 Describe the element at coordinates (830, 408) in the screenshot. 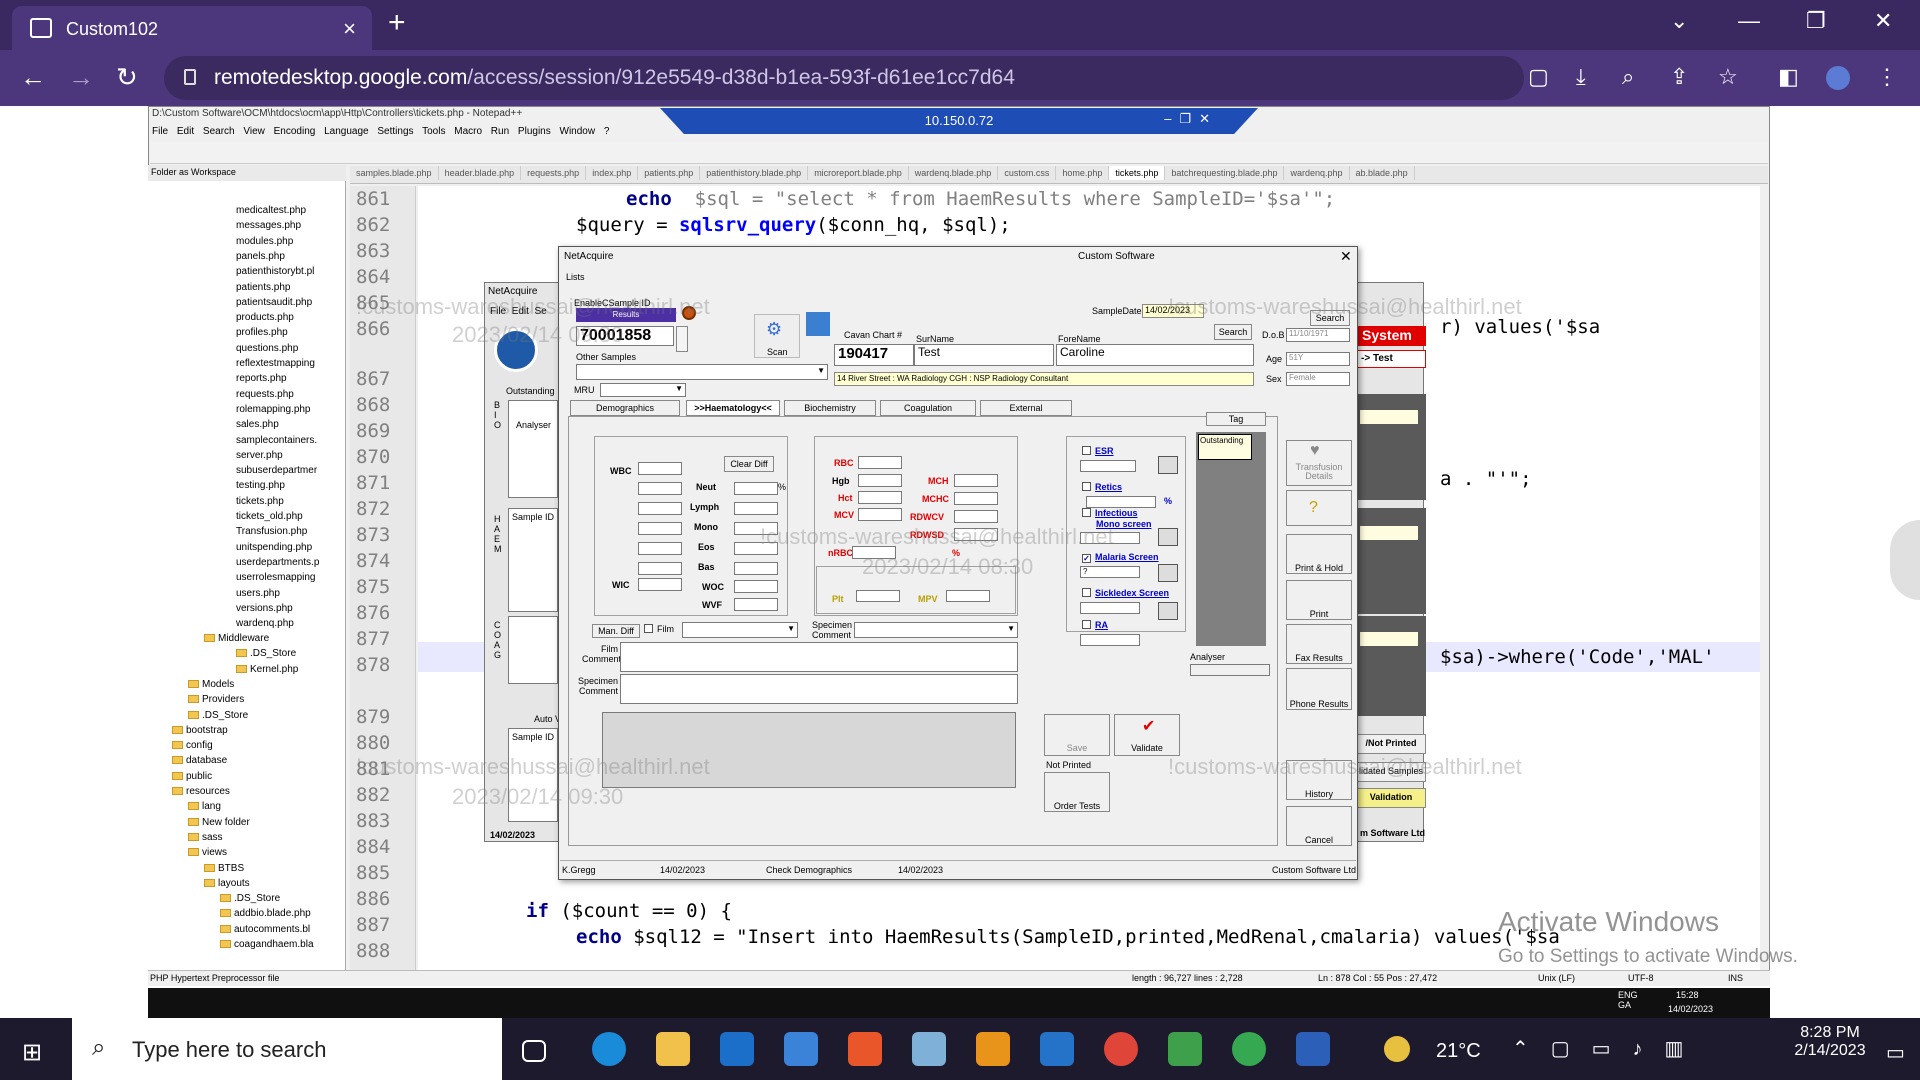

I see `dialog-tab: Biochemistry` at that location.